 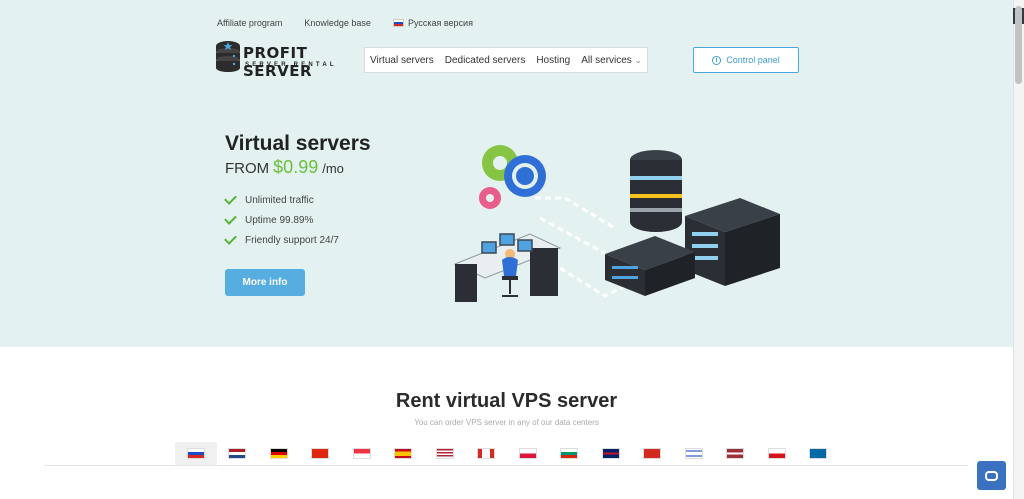 I want to click on nav-all-services: All services ⌄, so click(x=611, y=60).